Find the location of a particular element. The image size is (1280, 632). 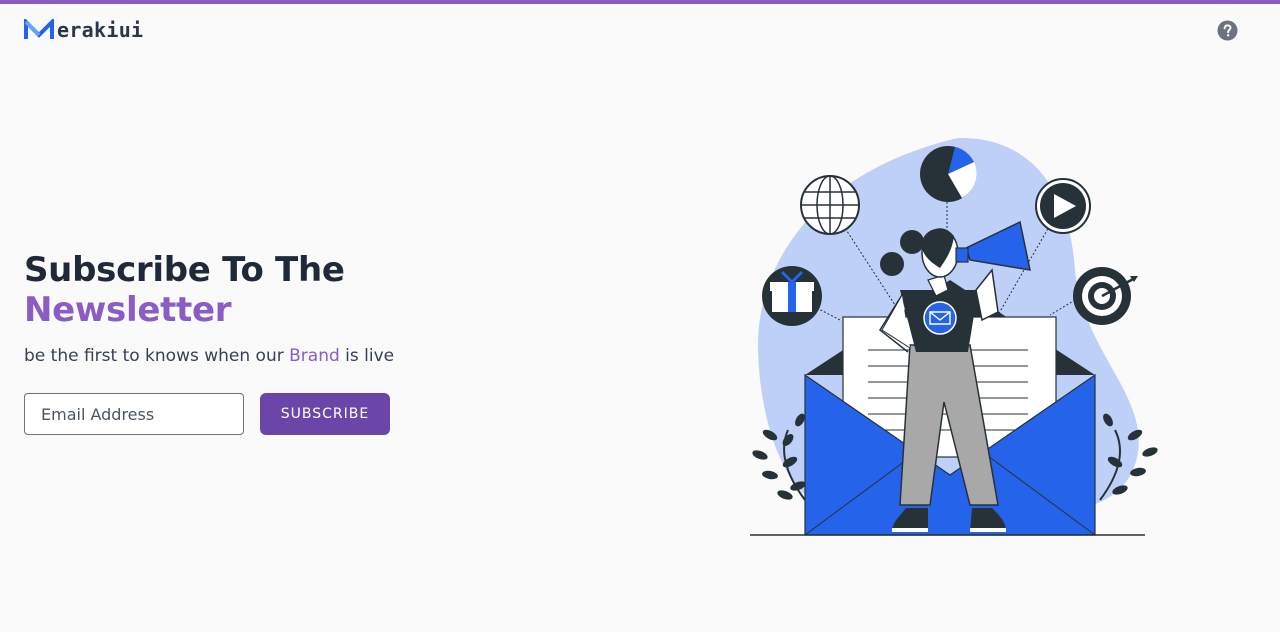

globe-icon is located at coordinates (830, 205).